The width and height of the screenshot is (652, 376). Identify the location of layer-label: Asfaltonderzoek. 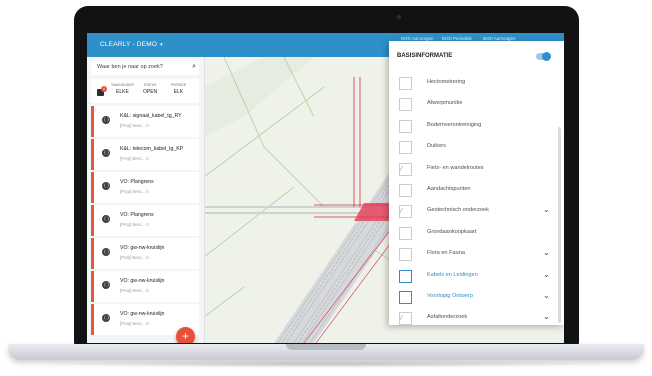
(447, 317).